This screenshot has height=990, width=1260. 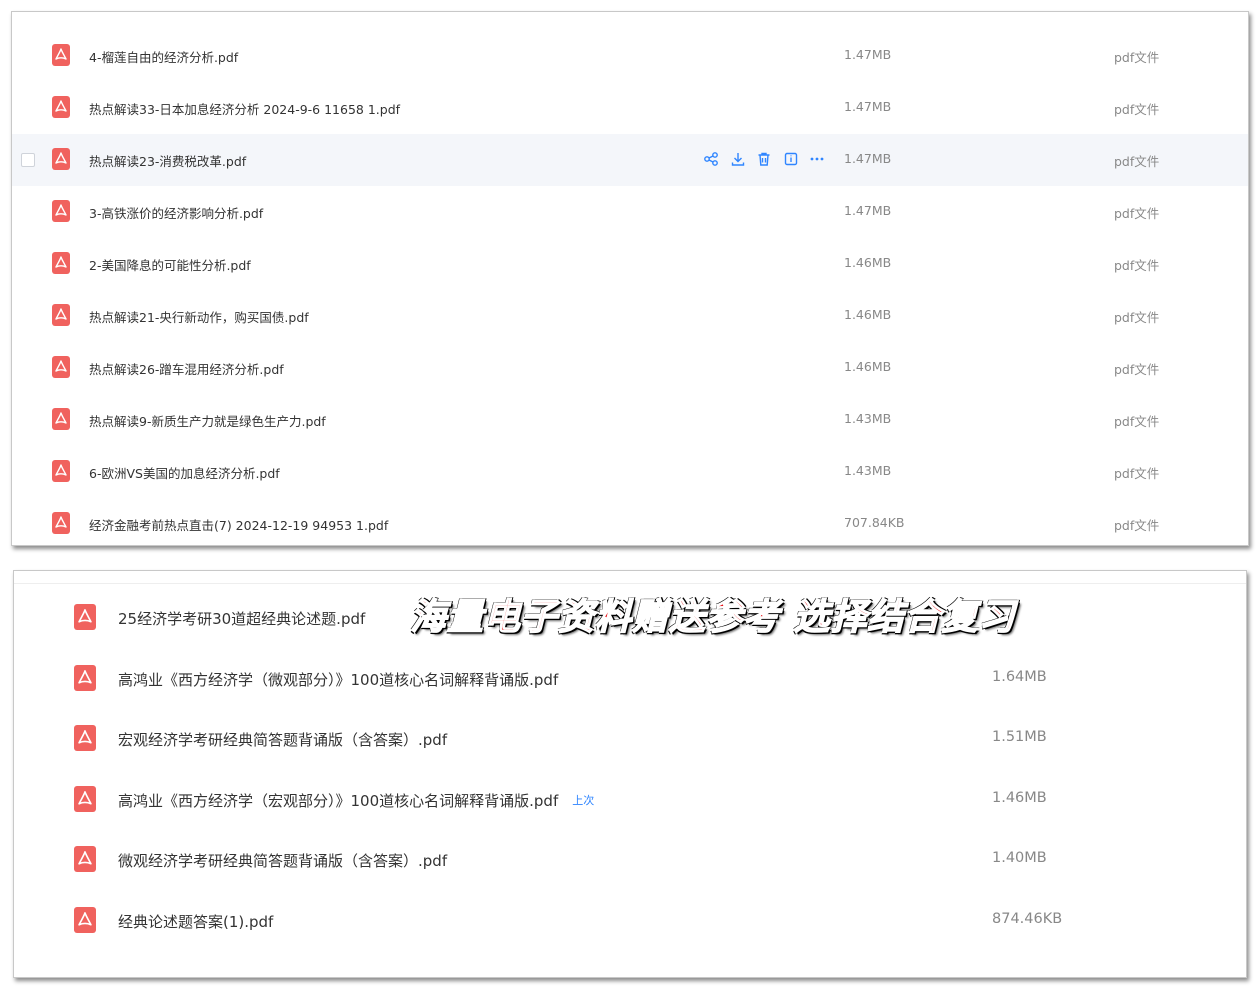 I want to click on file-name: 热点解读9-新质生产力就是绿色生产力.pdf, so click(x=207, y=420).